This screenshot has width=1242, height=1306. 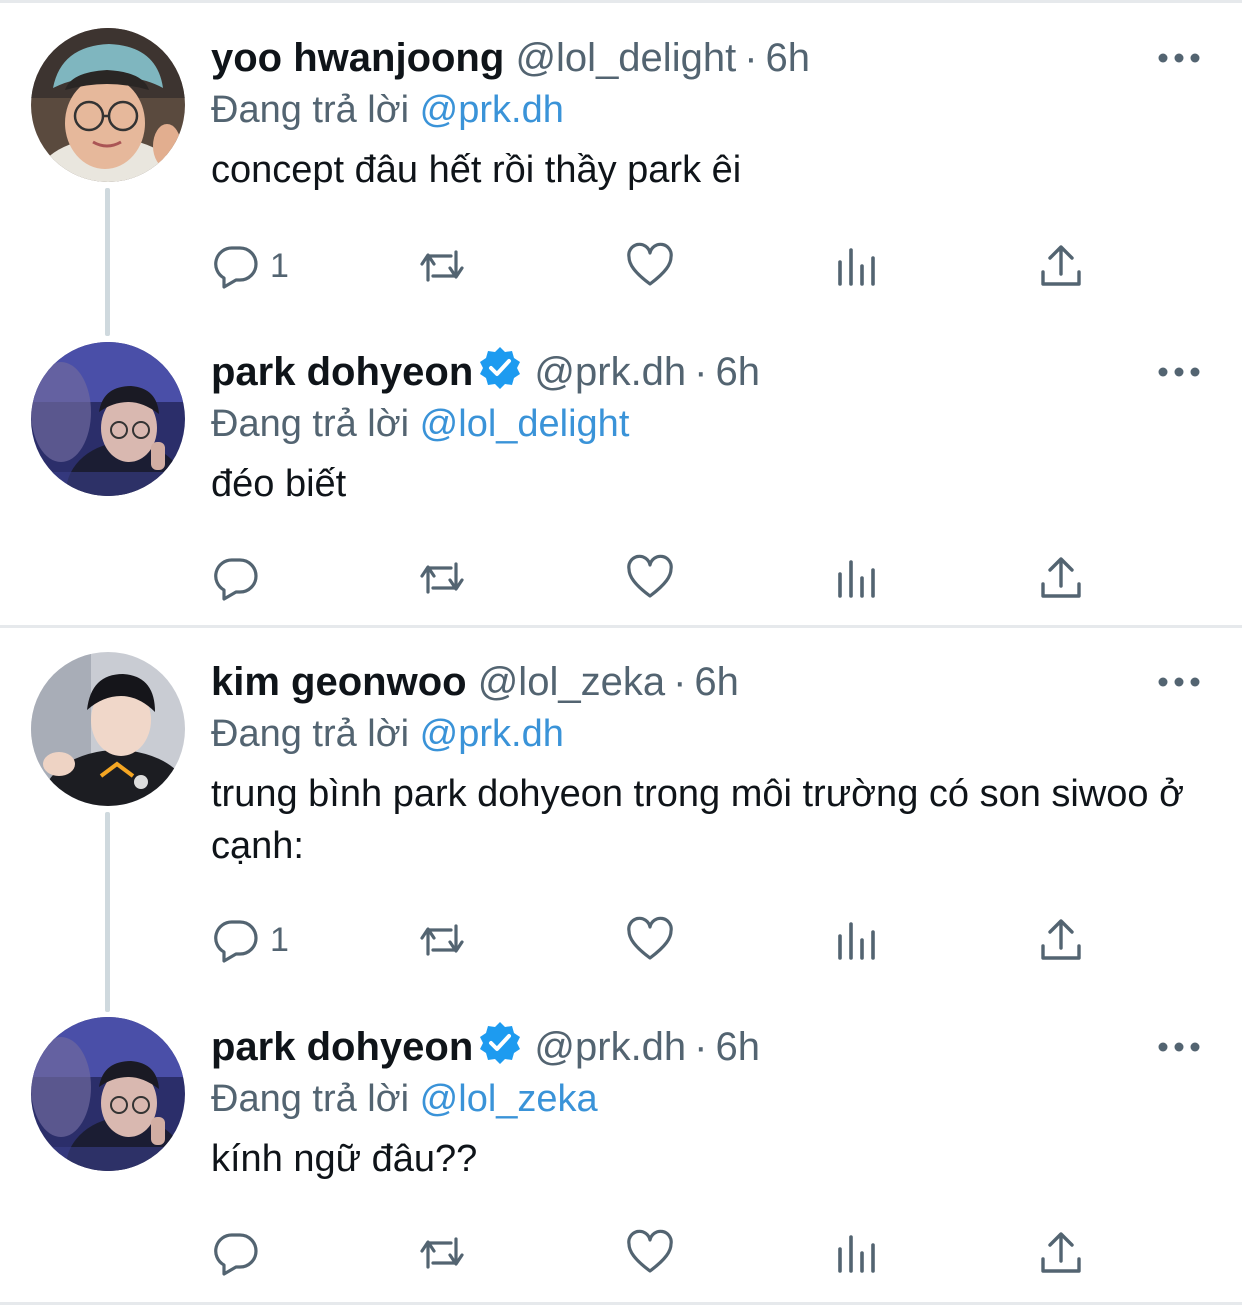 What do you see at coordinates (621, 1303) in the screenshot?
I see `bottom-divider` at bounding box center [621, 1303].